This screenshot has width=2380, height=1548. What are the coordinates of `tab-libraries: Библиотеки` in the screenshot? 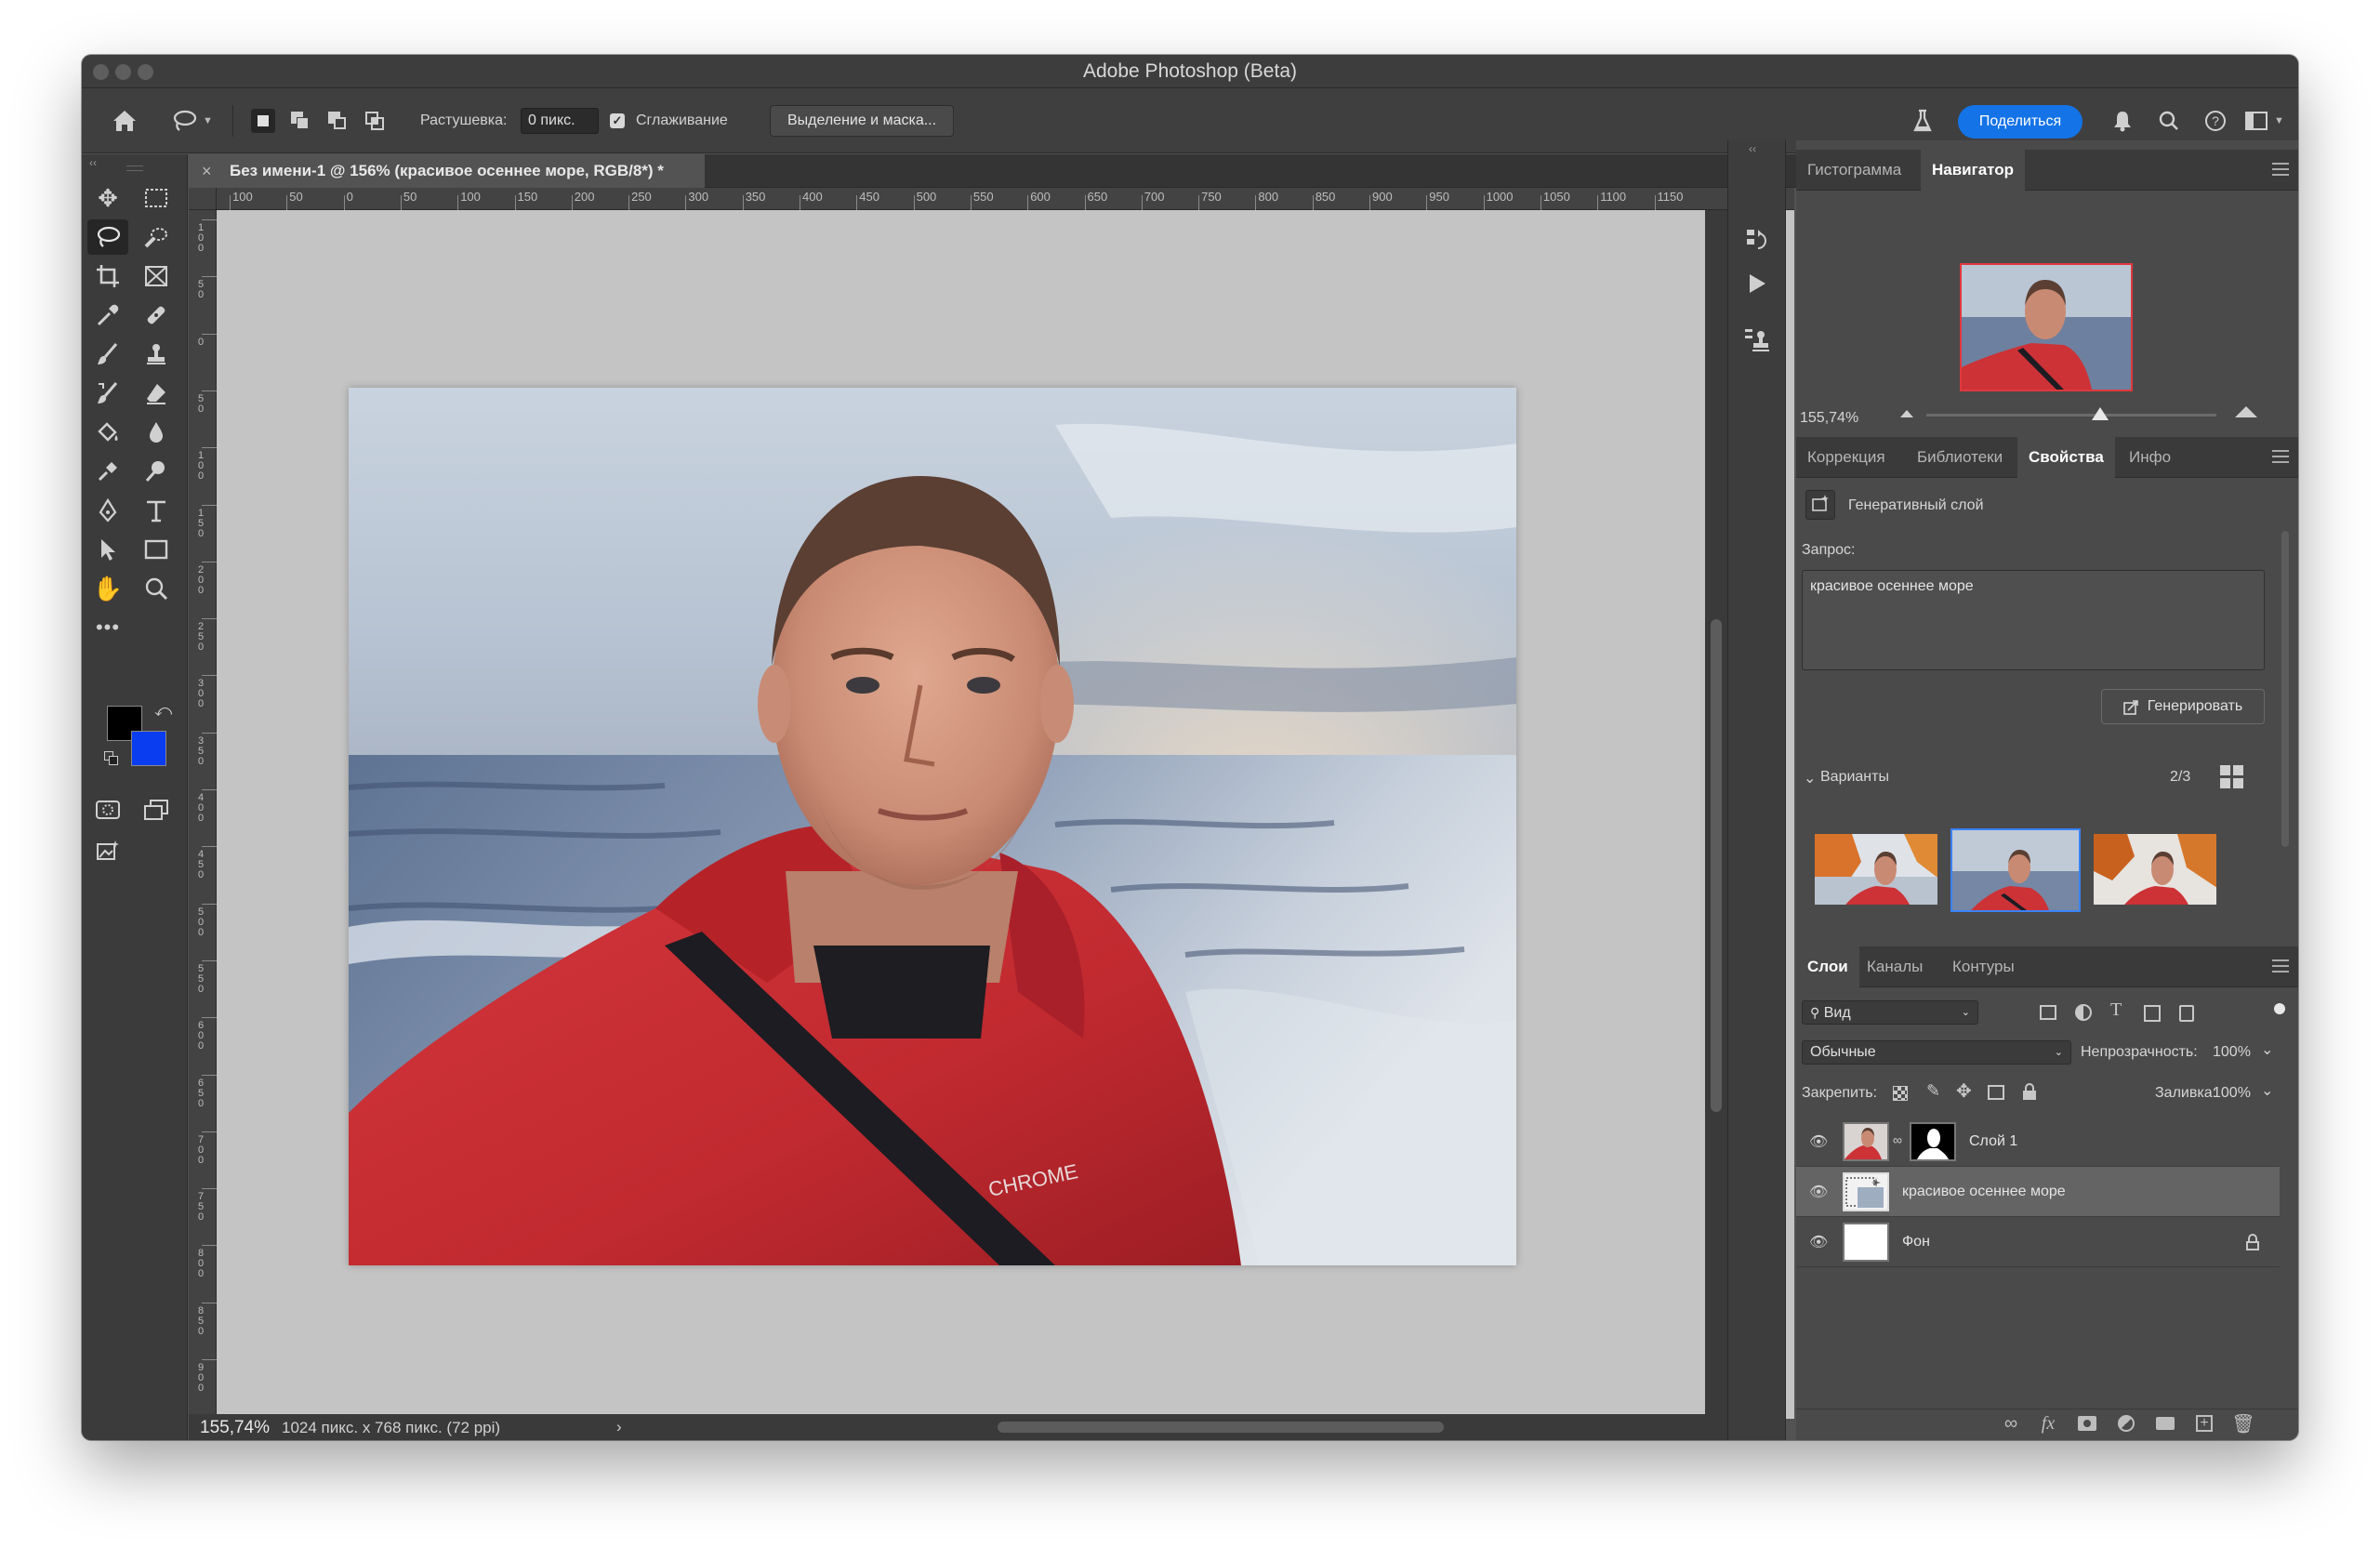 It's located at (1960, 457).